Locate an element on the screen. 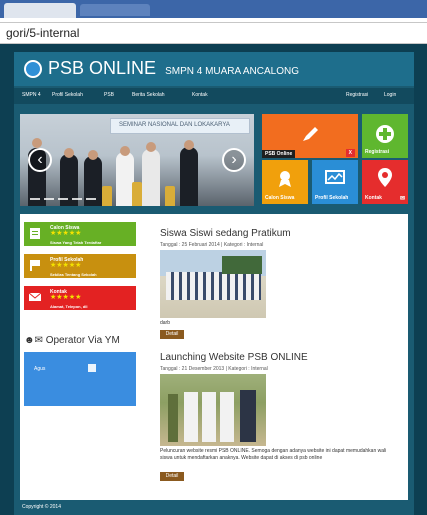 The image size is (427, 515). tile-label: Kontak is located at coordinates (373, 198).